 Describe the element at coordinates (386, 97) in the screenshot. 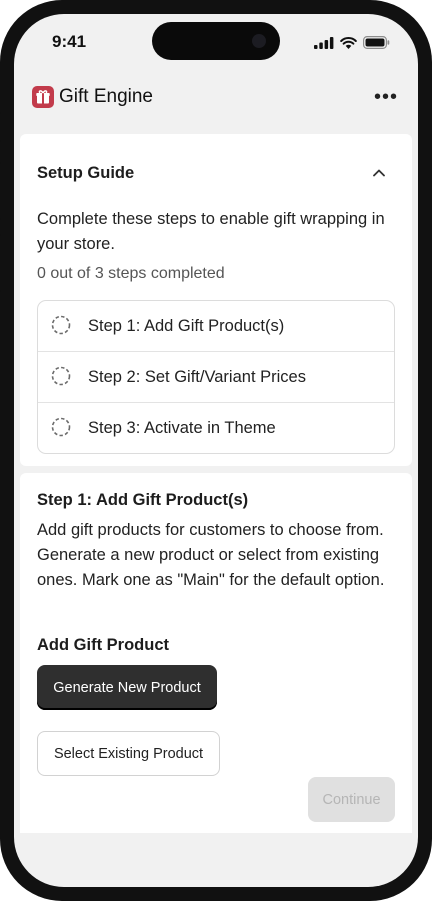

I see `more-options-icon: •••` at that location.